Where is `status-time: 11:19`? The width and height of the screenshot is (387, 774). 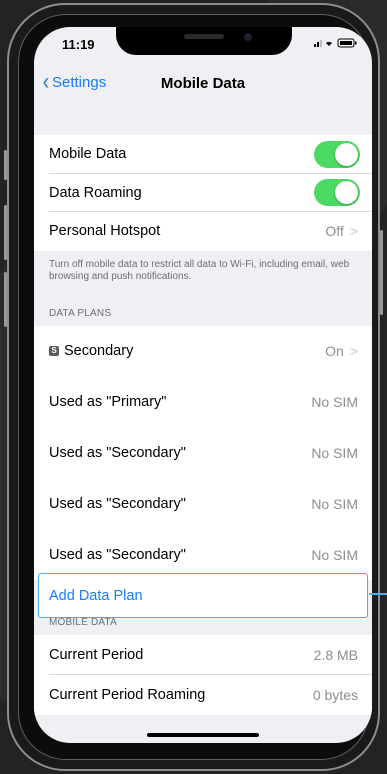
status-time: 11:19 is located at coordinates (78, 44).